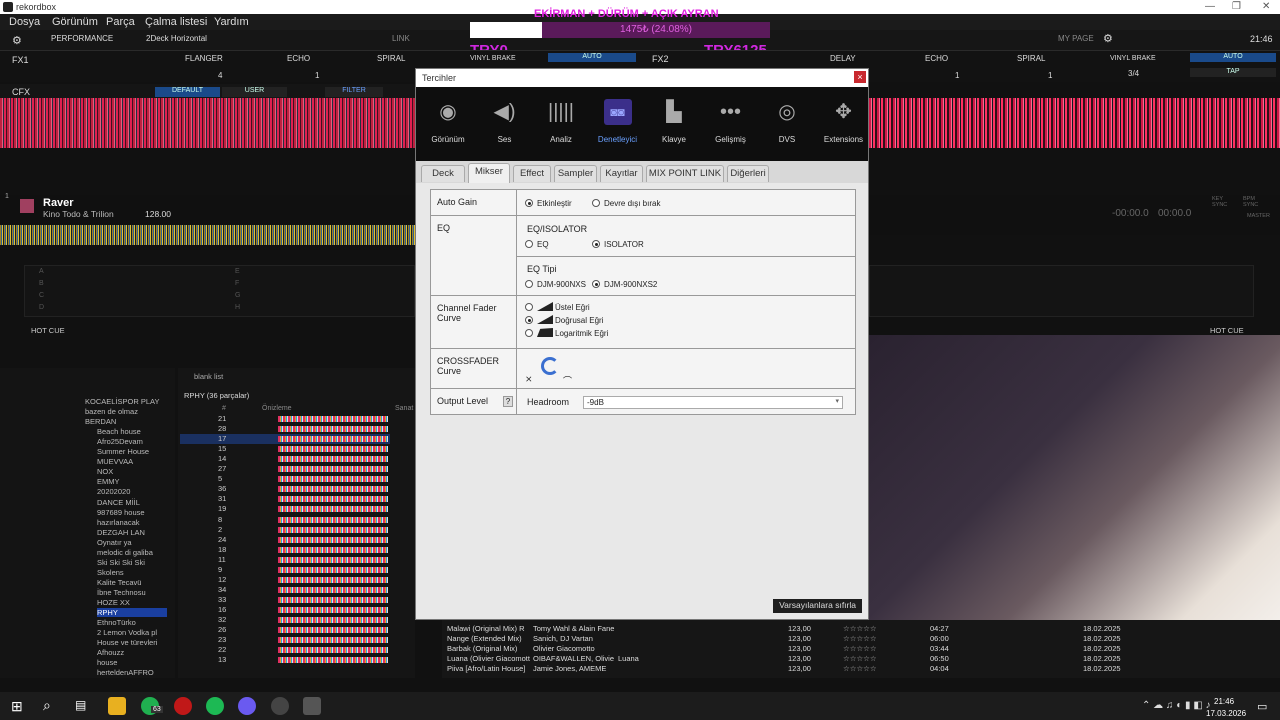 Image resolution: width=1280 pixels, height=720 pixels. What do you see at coordinates (529, 244) in the screenshot?
I see `eq-radio` at bounding box center [529, 244].